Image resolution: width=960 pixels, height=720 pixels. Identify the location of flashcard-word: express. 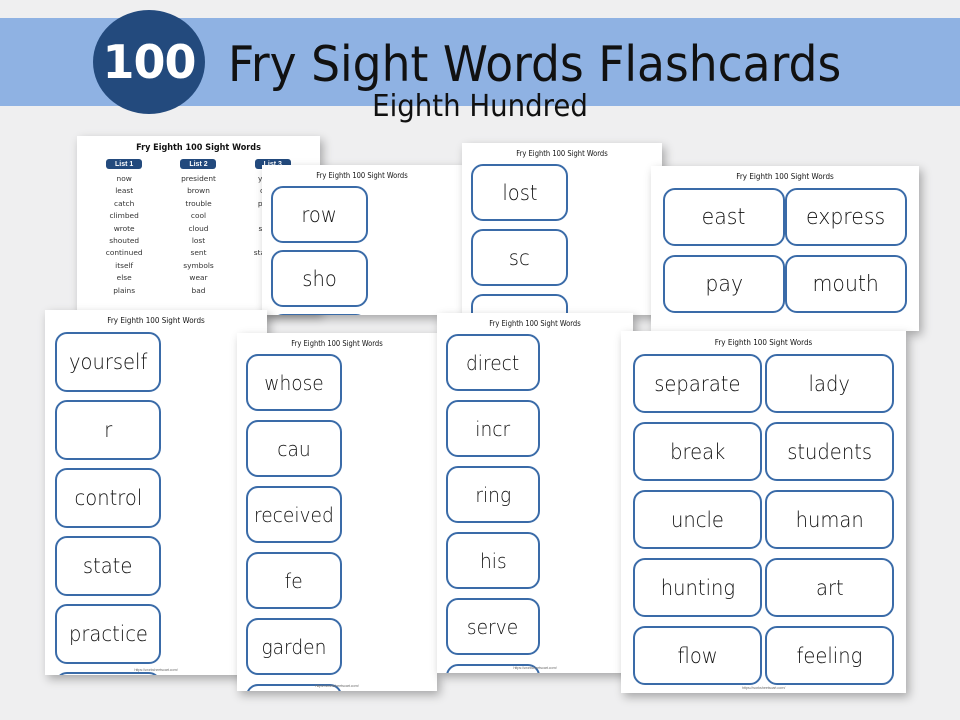
(846, 217).